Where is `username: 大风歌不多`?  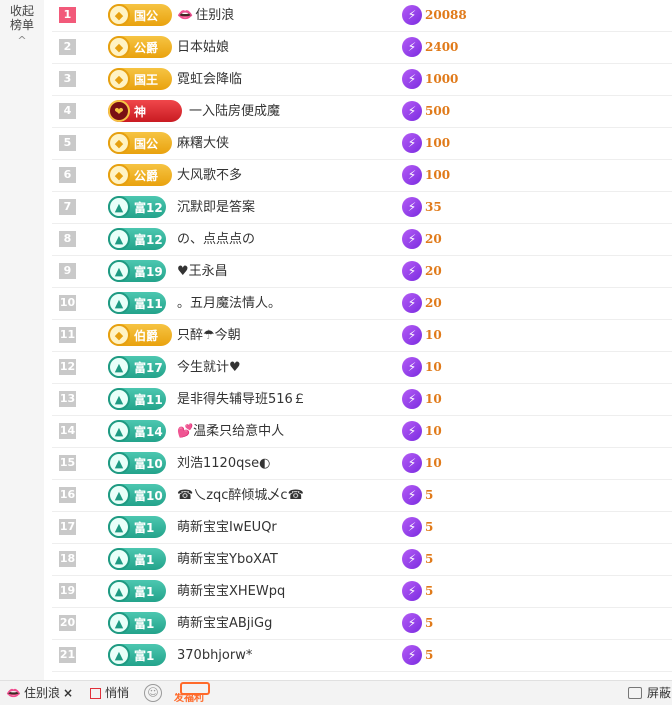 username: 大风歌不多 is located at coordinates (209, 175).